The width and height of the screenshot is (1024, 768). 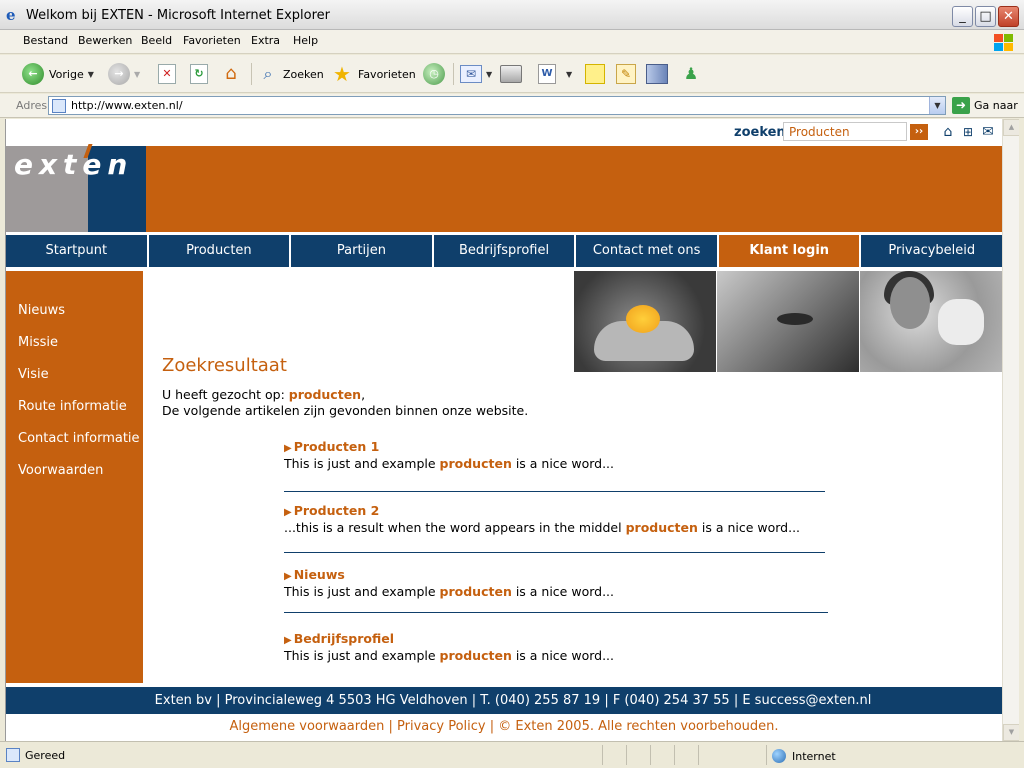 I want to click on vertical-scrollbar: ▲ ▼, so click(x=1010, y=430).